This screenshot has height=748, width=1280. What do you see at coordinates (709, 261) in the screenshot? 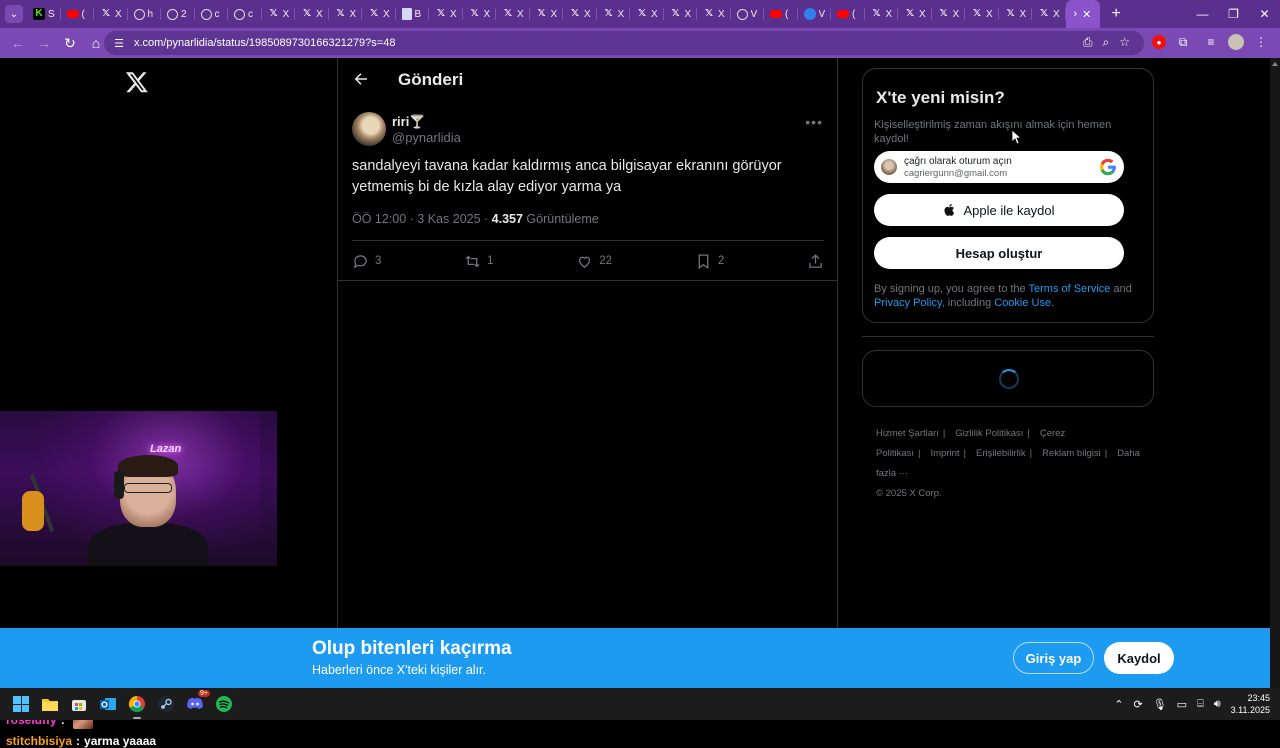
I see `bookmark-button: 2` at bounding box center [709, 261].